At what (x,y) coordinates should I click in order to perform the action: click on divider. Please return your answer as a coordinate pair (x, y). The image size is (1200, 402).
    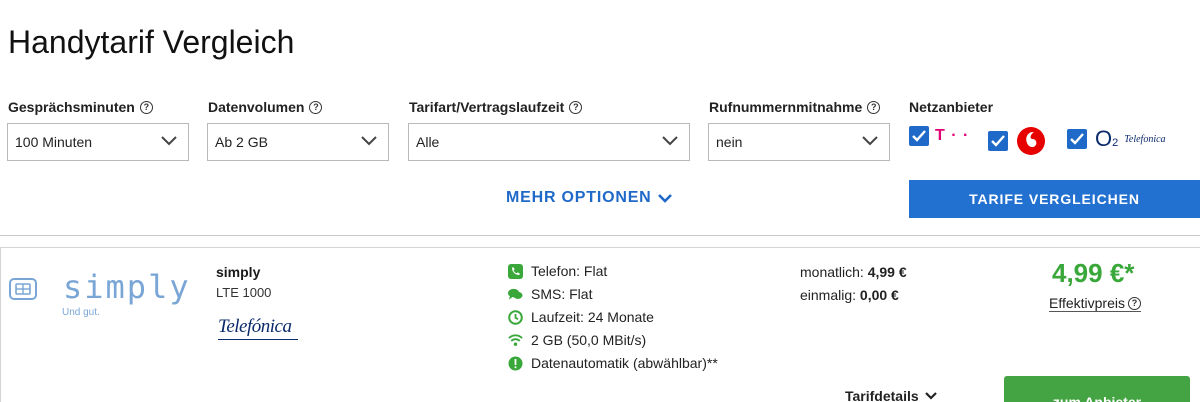
    Looking at the image, I should click on (600, 235).